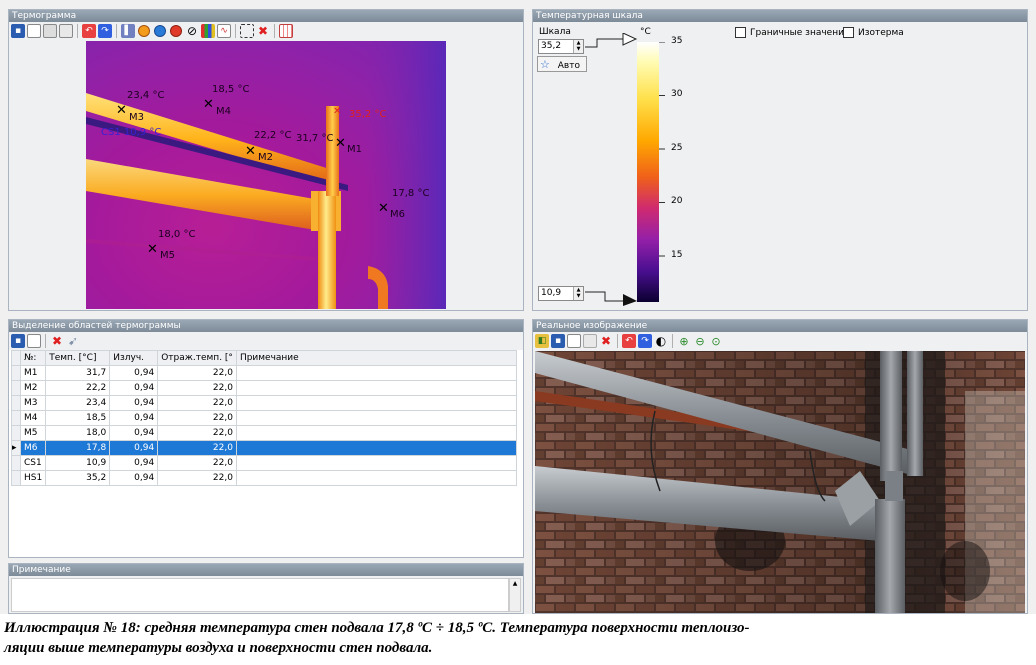 The image size is (1036, 665). Describe the element at coordinates (260, 595) in the screenshot. I see `note-textarea` at that location.